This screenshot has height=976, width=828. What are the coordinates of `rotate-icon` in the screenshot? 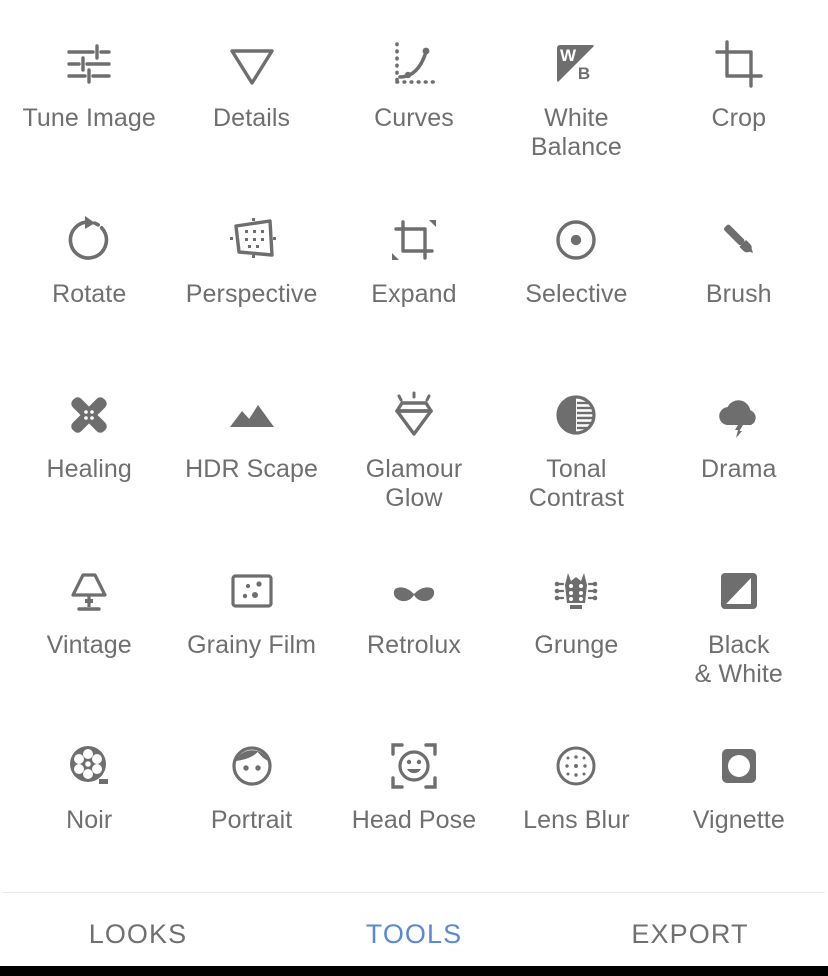 It's located at (89, 240).